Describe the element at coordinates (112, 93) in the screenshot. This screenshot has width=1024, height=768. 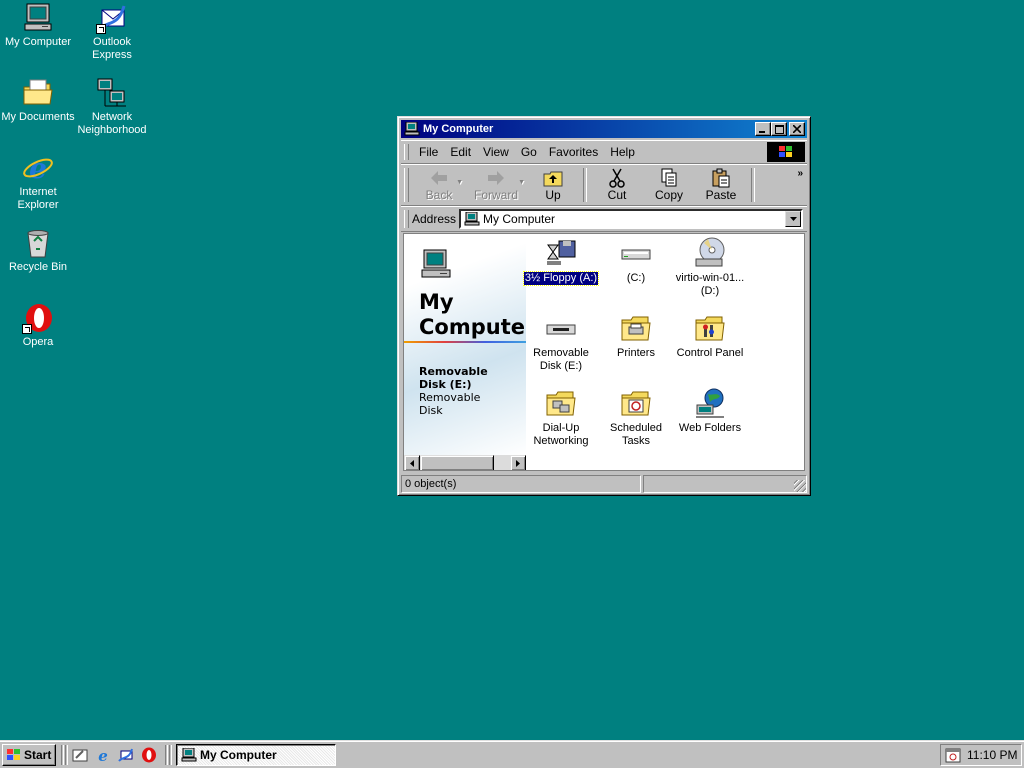
I see `network-icon` at that location.